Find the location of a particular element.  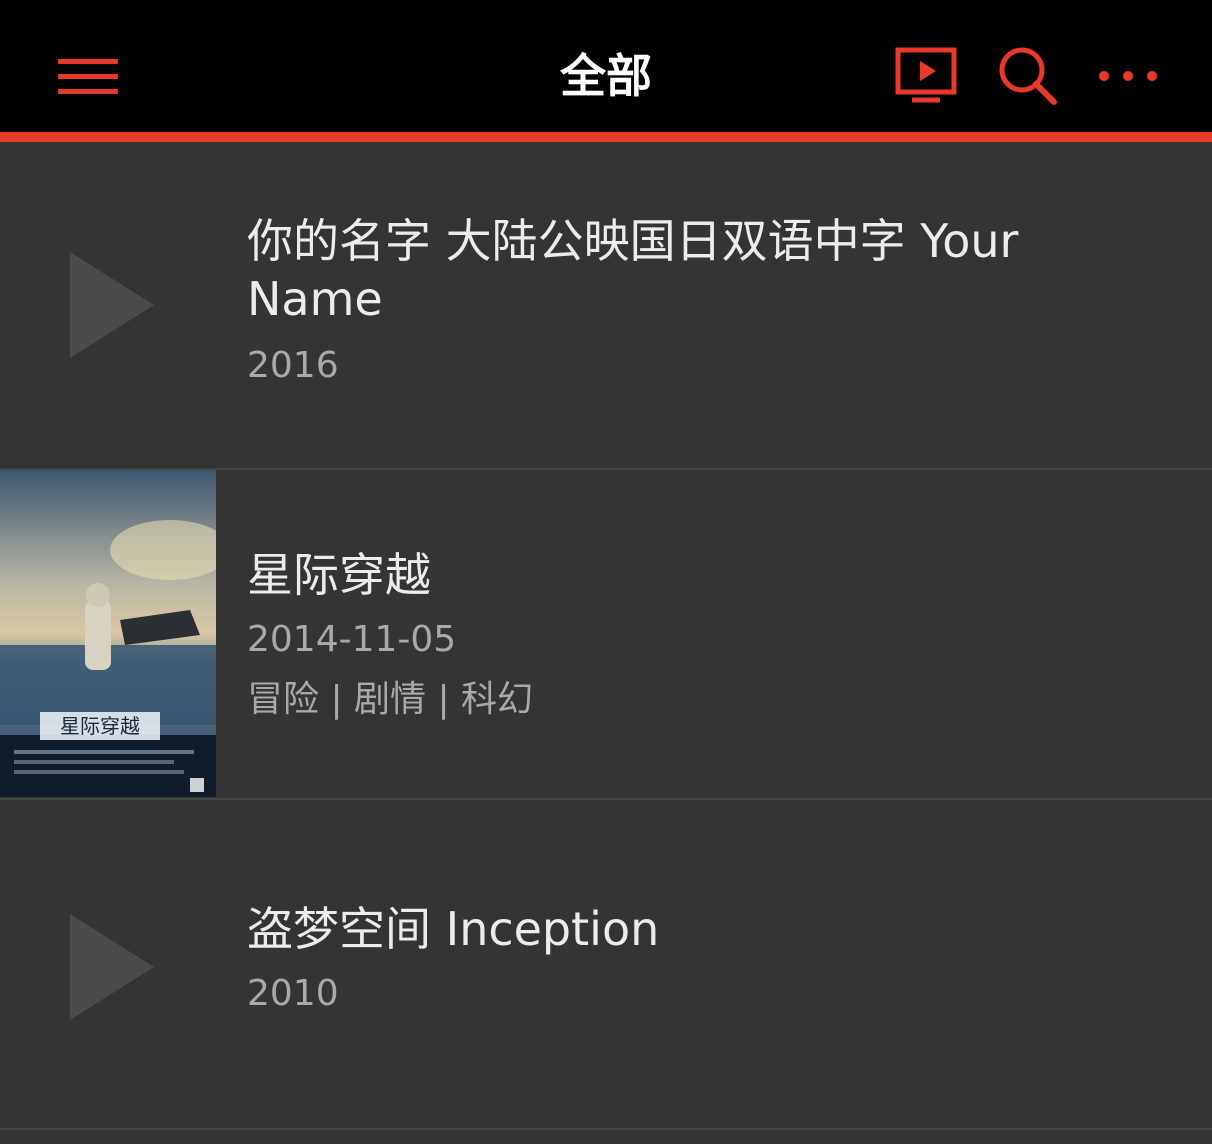

poster-title-text: 星际穿越 is located at coordinates (100, 726).